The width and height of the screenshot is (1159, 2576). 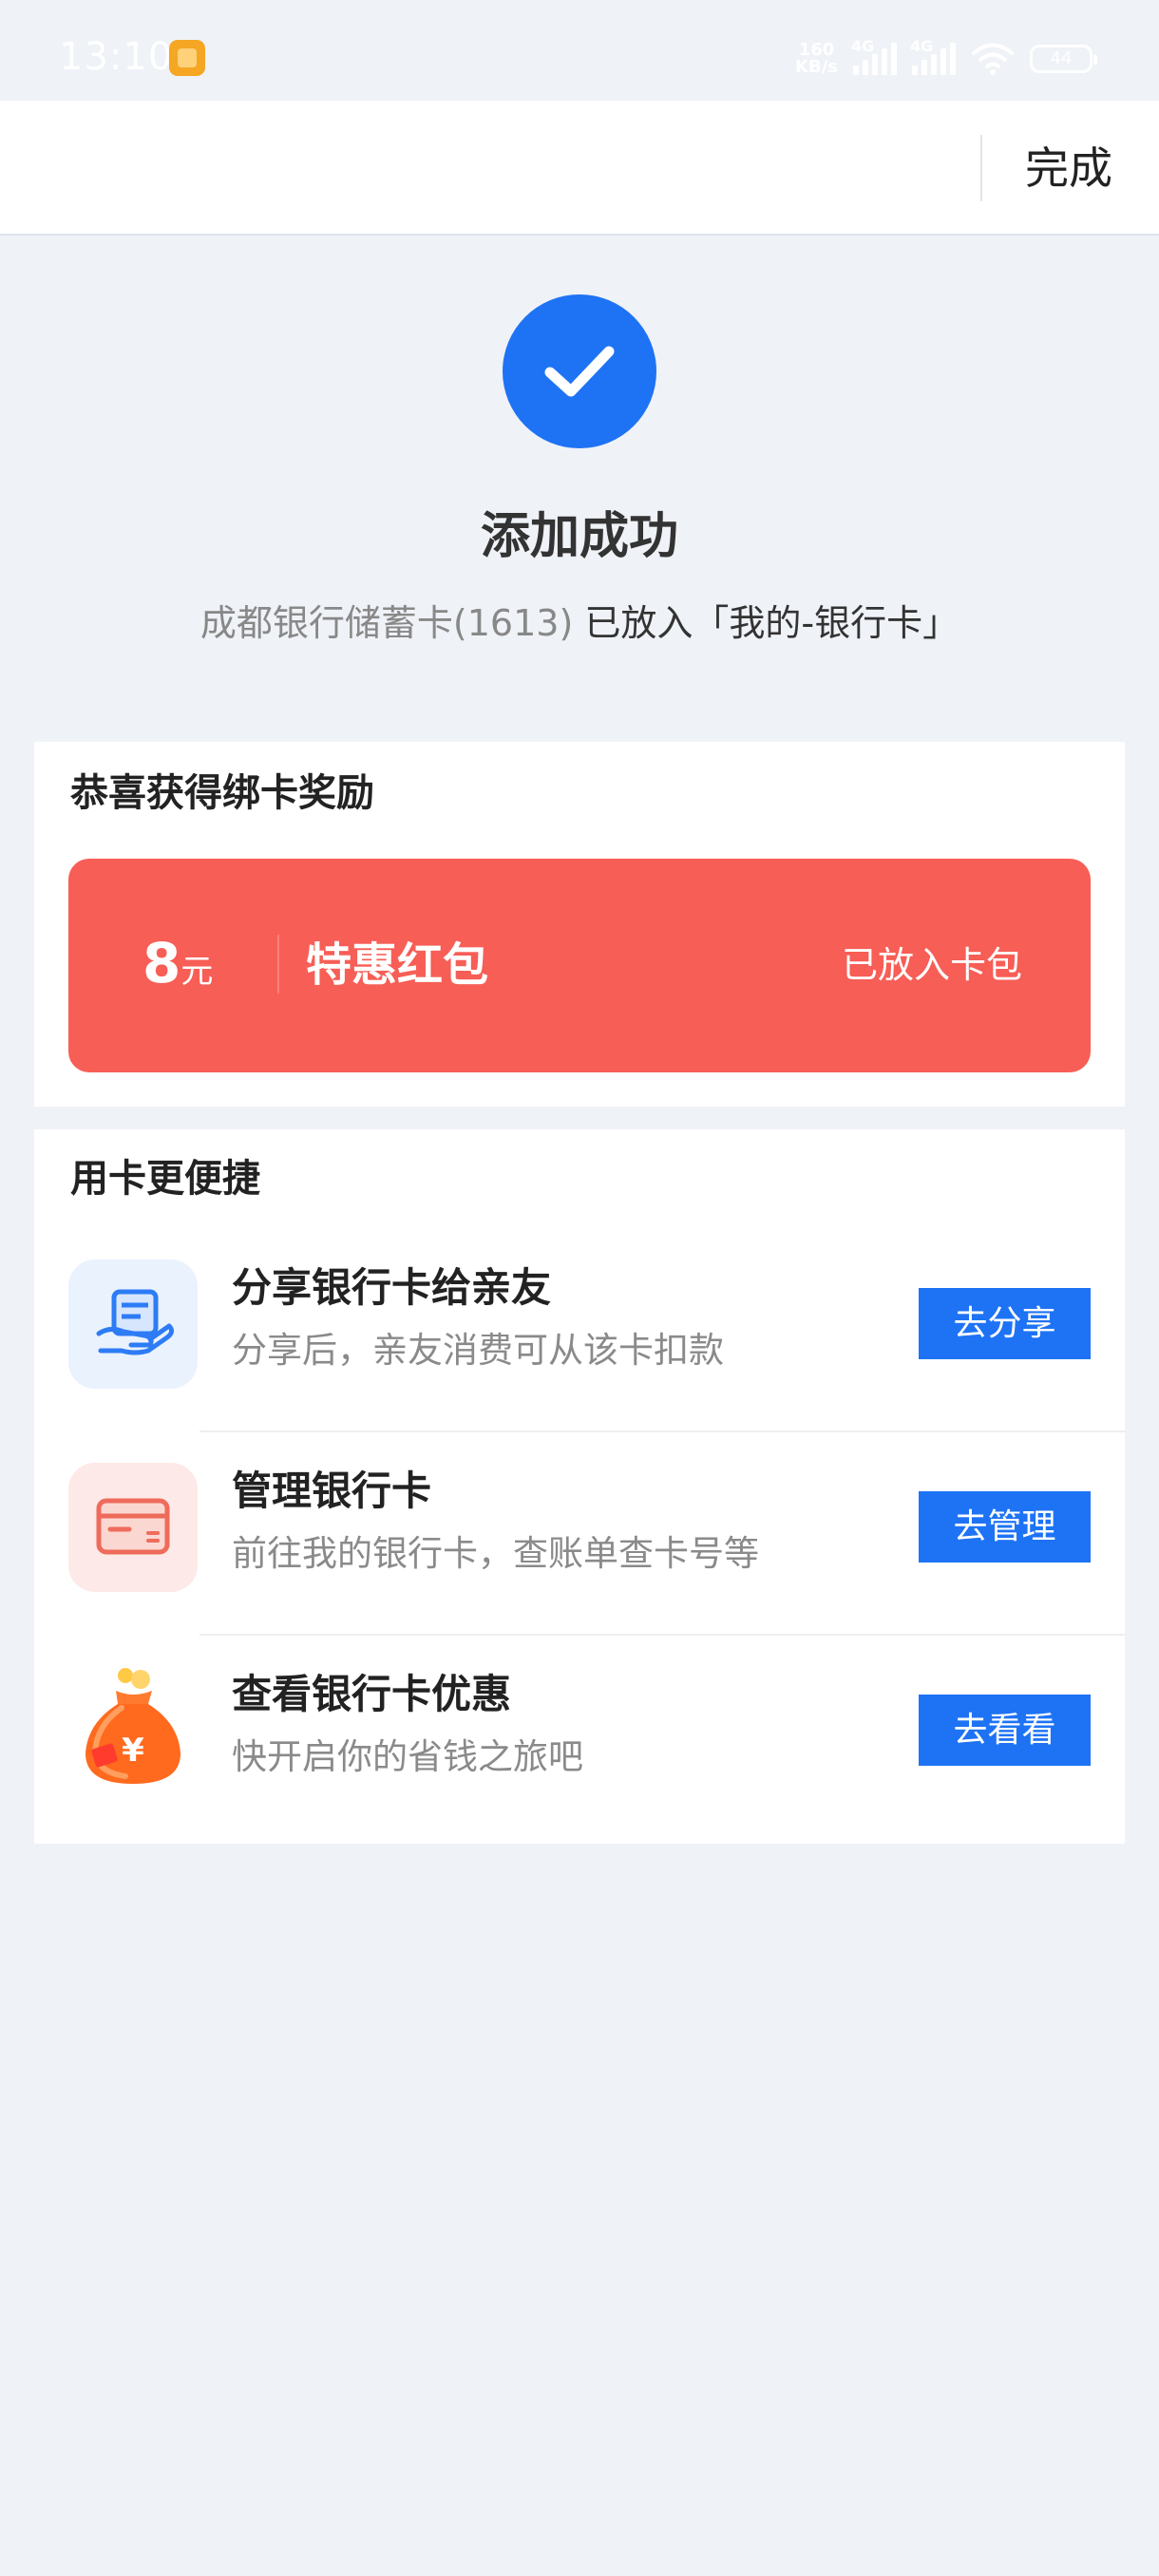 What do you see at coordinates (933, 56) in the screenshot?
I see `signal-icon-2: 4G` at bounding box center [933, 56].